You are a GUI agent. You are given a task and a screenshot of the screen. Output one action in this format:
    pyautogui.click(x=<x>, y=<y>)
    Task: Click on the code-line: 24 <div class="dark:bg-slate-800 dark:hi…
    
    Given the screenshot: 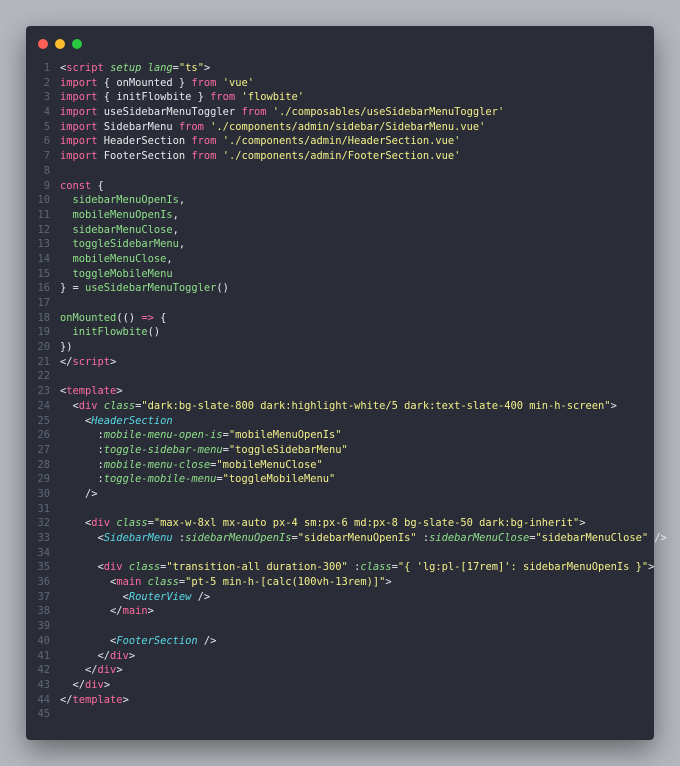 What is the action you would take?
    pyautogui.click(x=340, y=406)
    